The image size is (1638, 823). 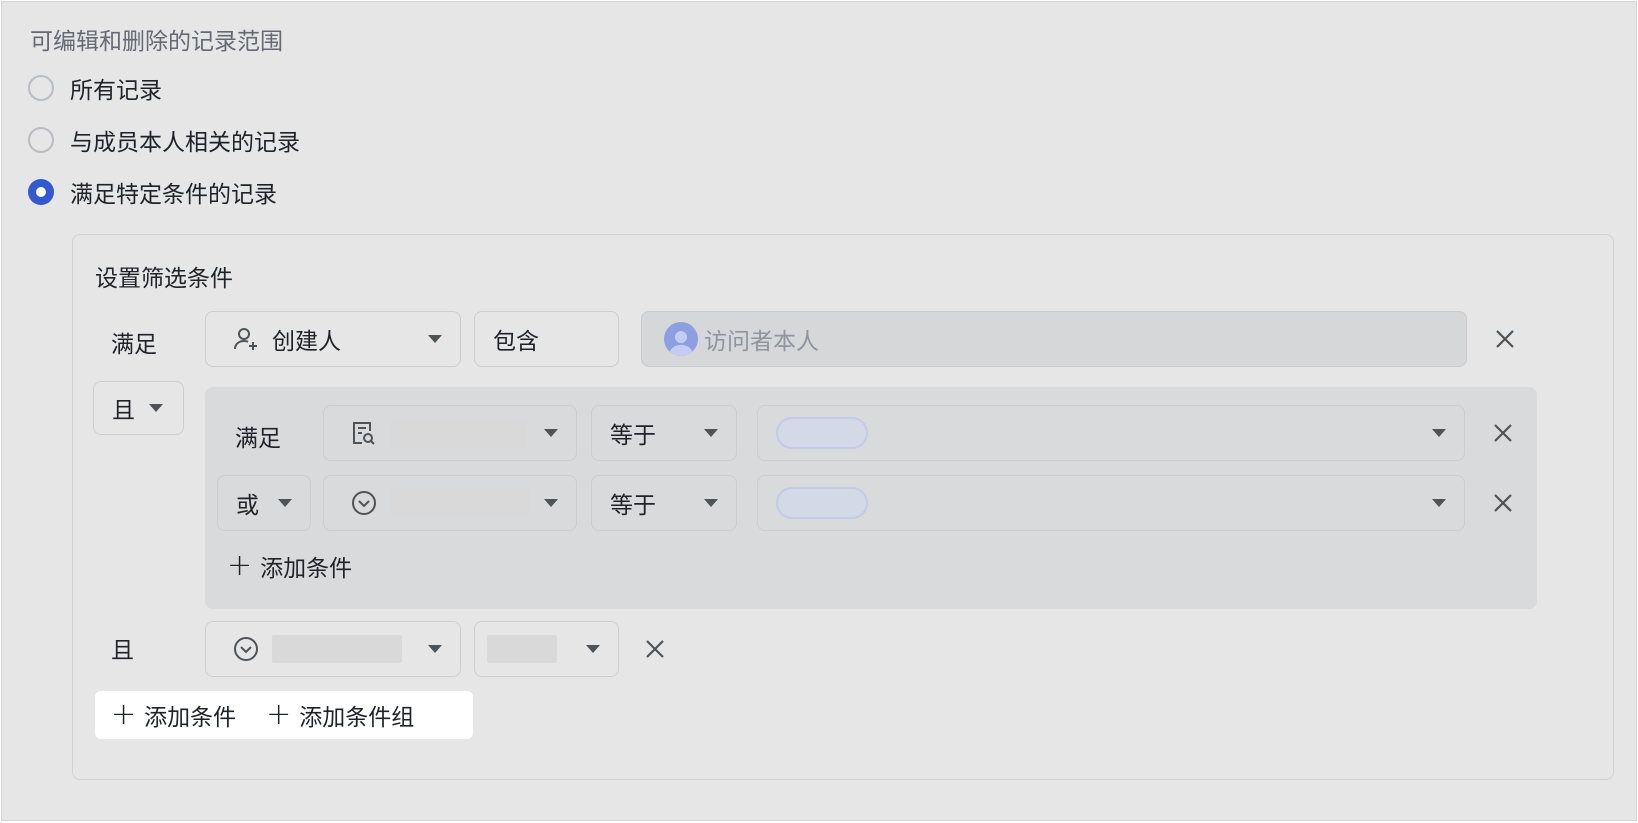 I want to click on field-select-creator: 创建人, so click(x=333, y=339).